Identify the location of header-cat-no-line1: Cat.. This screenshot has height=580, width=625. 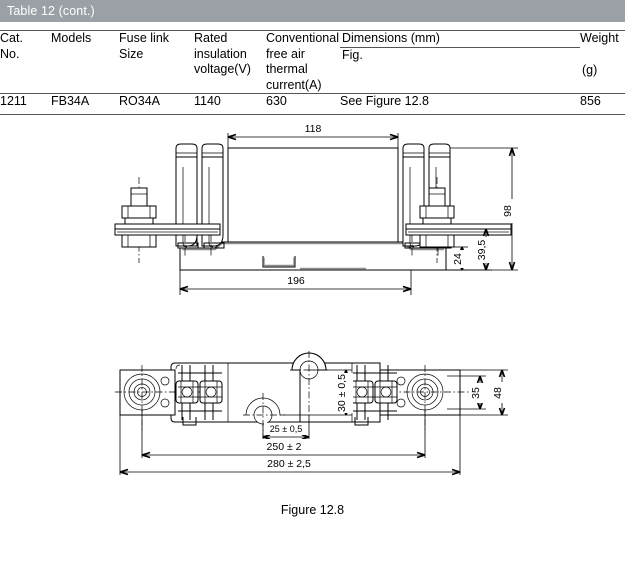
(11, 38).